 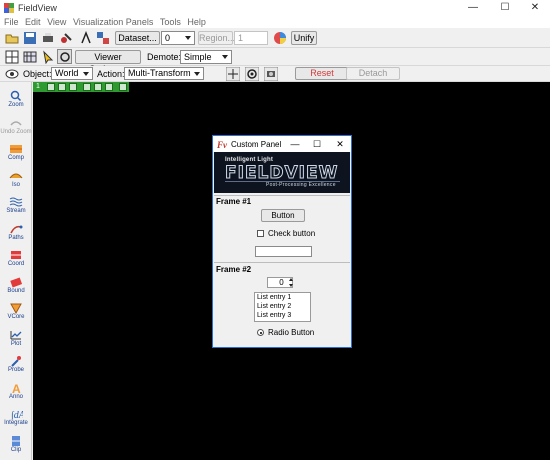 I want to click on frame1-button: Button, so click(x=283, y=215).